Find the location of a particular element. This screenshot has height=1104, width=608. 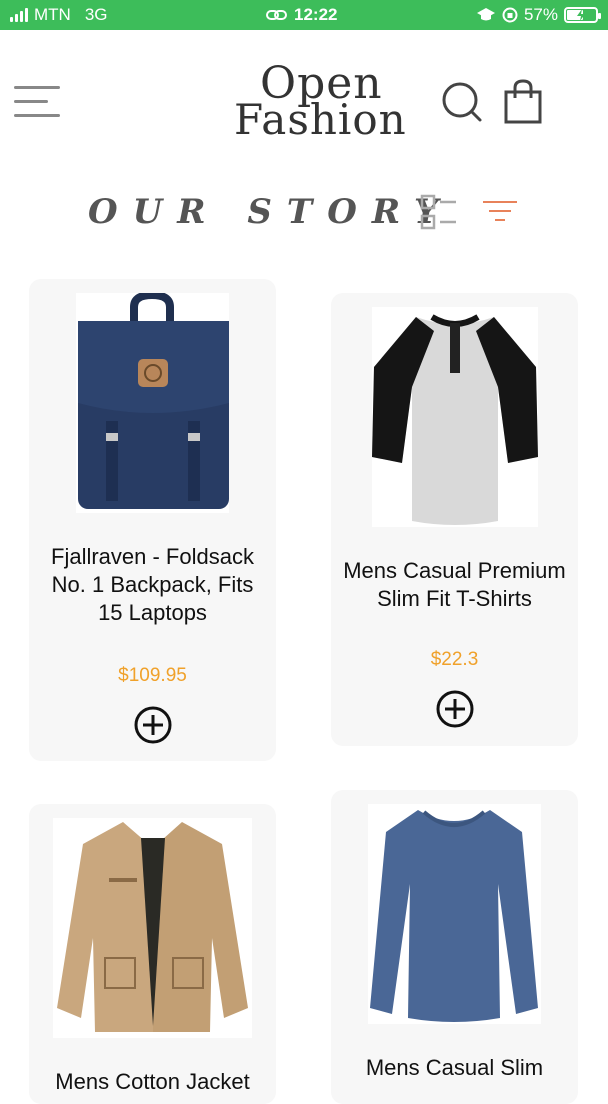

clock: 12:22 is located at coordinates (316, 14).